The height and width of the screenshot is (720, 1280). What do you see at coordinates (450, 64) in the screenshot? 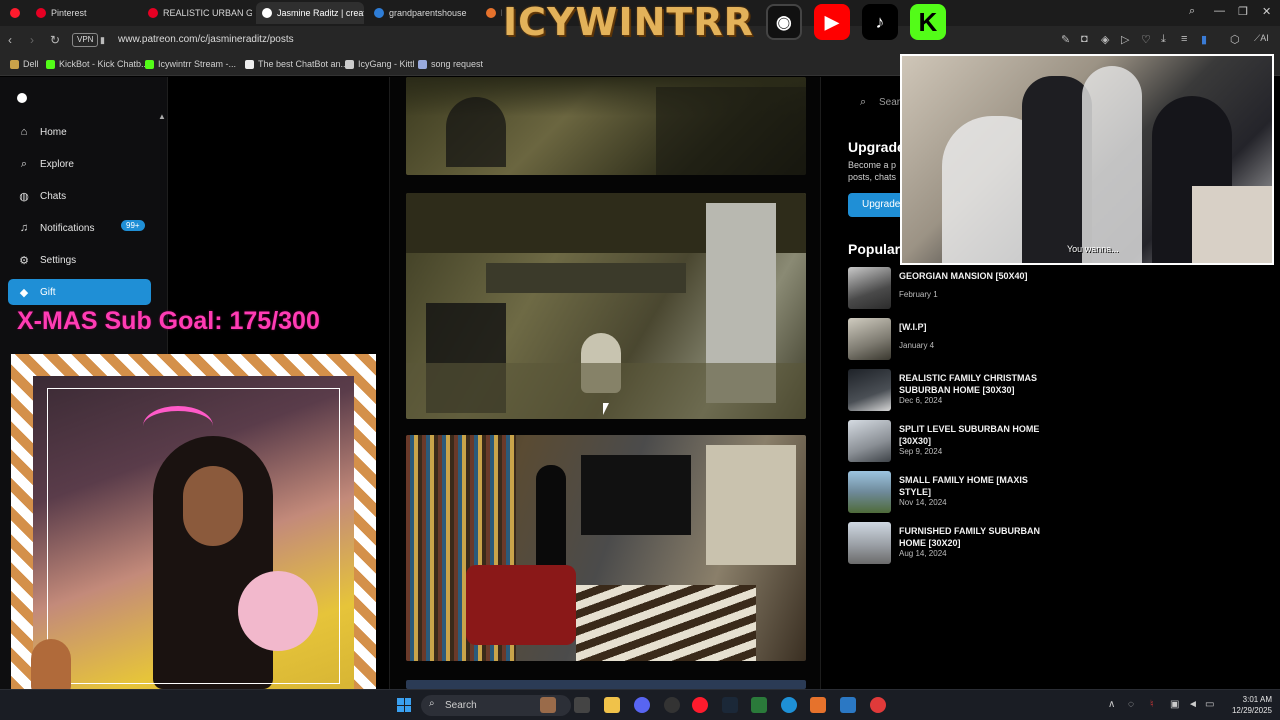
I see `bookmark-song-request: song request` at bounding box center [450, 64].